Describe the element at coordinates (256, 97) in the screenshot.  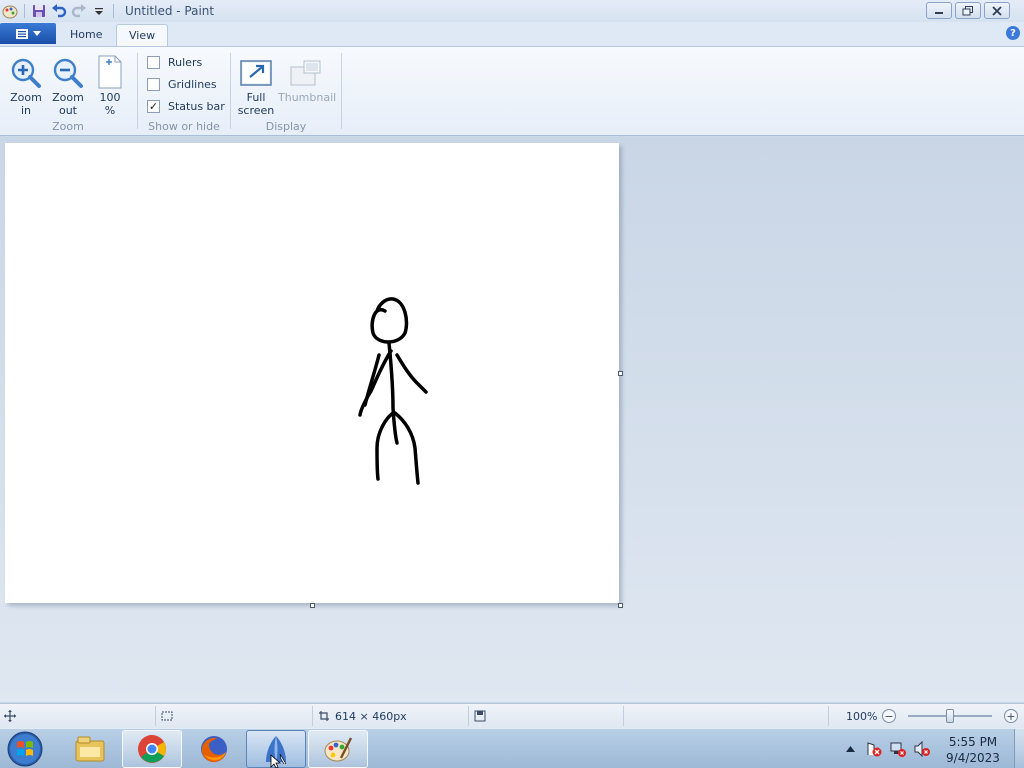
I see `full-screen-label: Full` at that location.